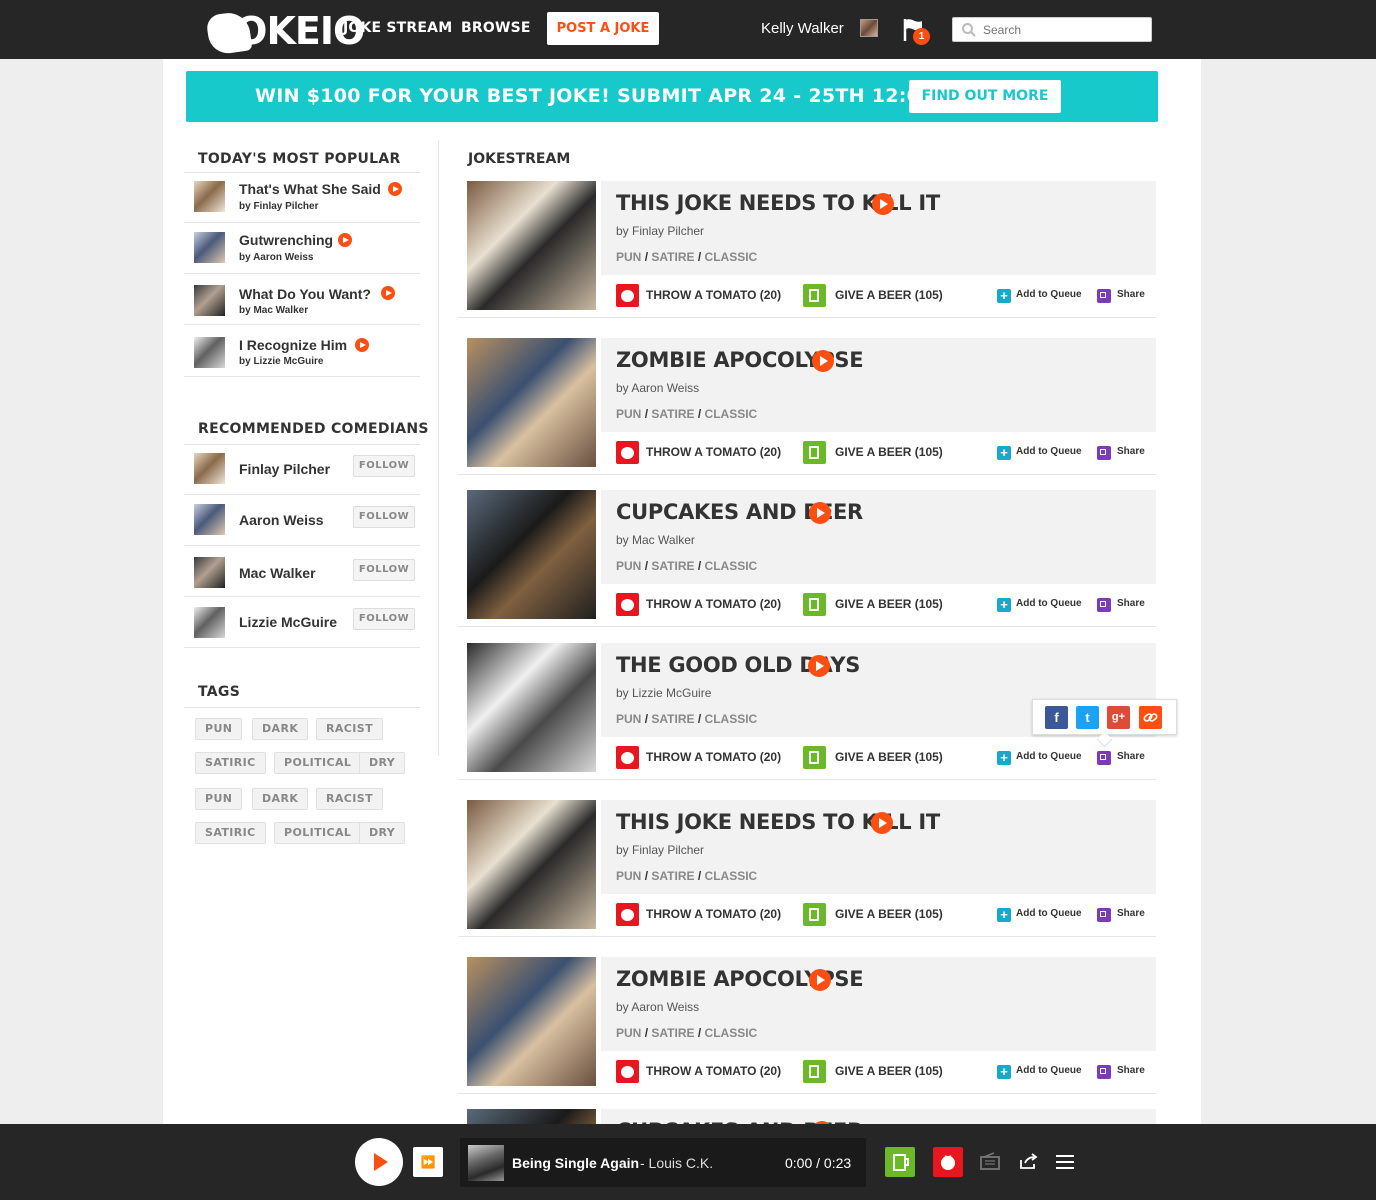 The width and height of the screenshot is (1376, 1200). Describe the element at coordinates (277, 573) in the screenshot. I see `comedian-name: Mac Walker` at that location.